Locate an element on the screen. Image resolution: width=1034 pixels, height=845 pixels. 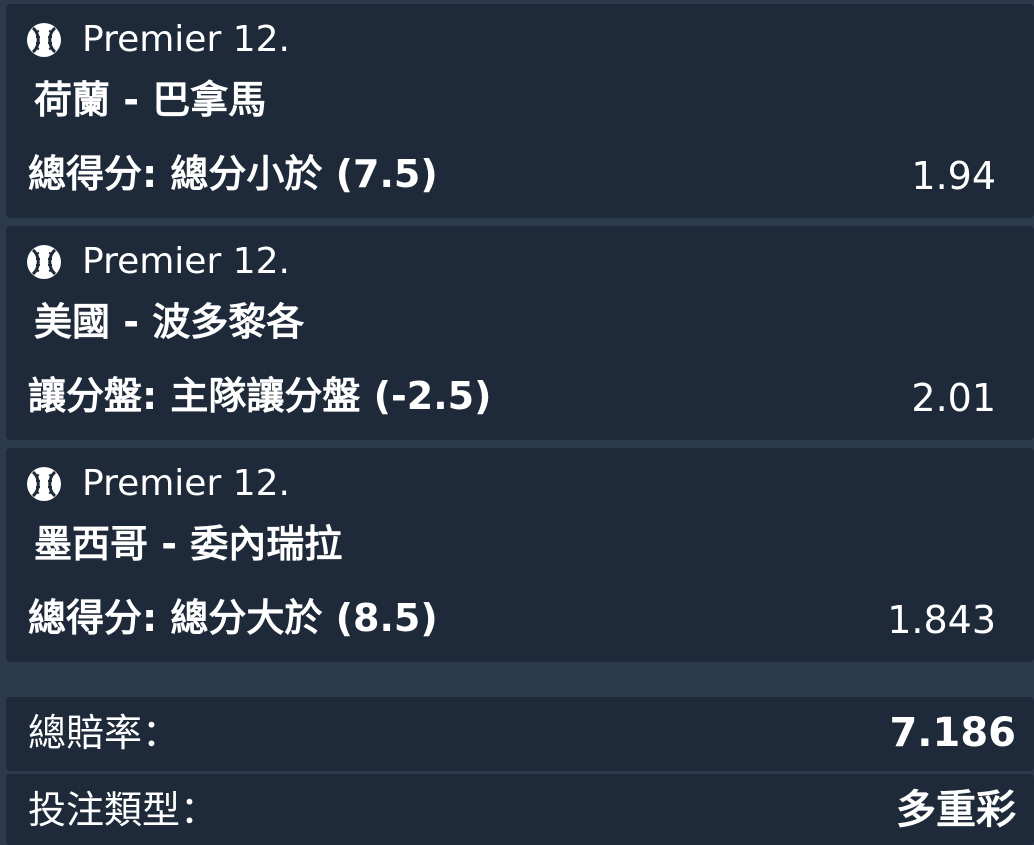
match-name: 荷蘭 - 巴拿馬 is located at coordinates (150, 100).